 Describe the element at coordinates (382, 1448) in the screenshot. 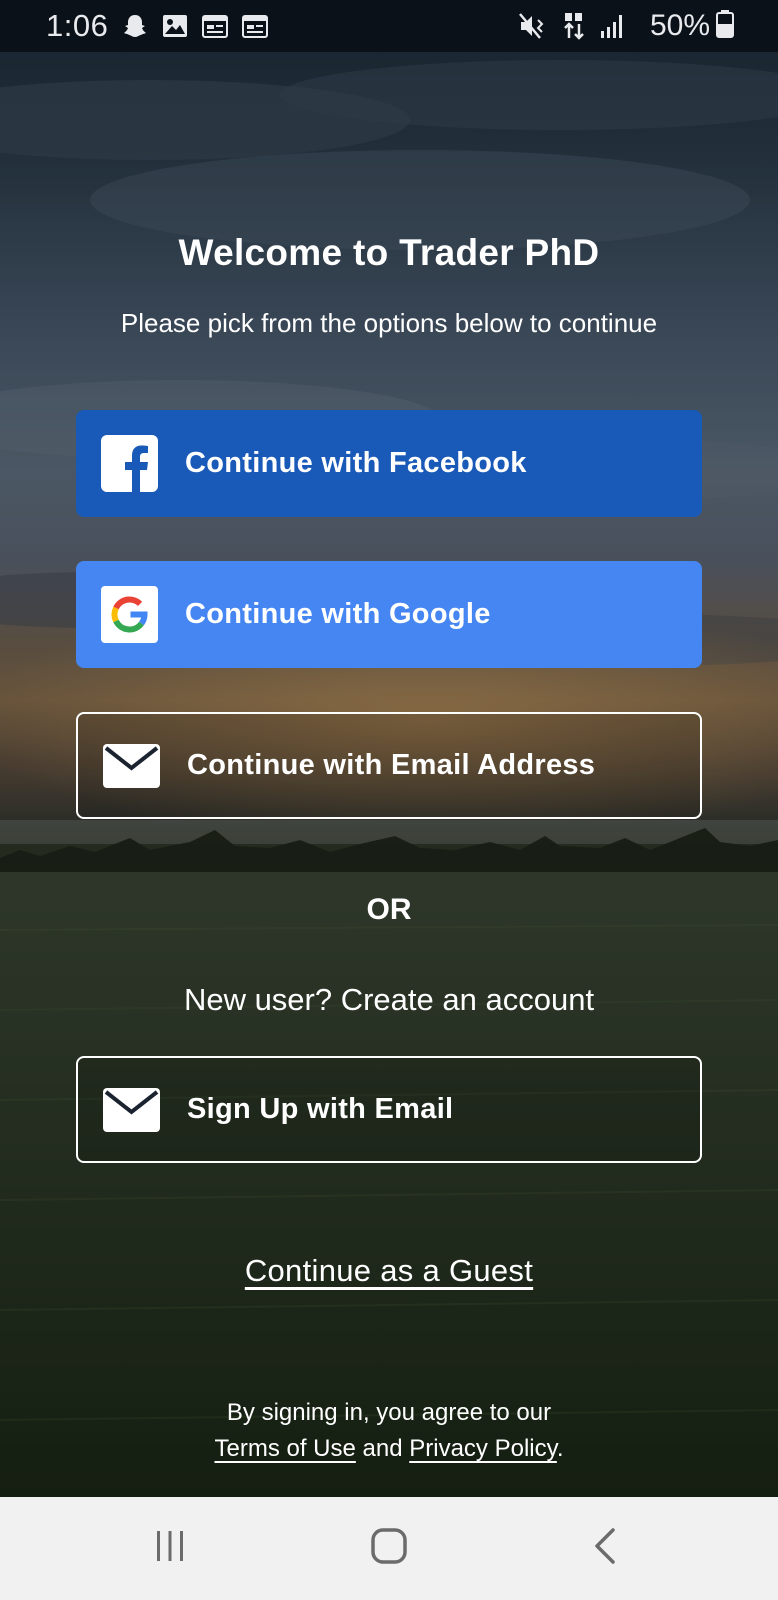

I see `legal-and-text: and` at that location.